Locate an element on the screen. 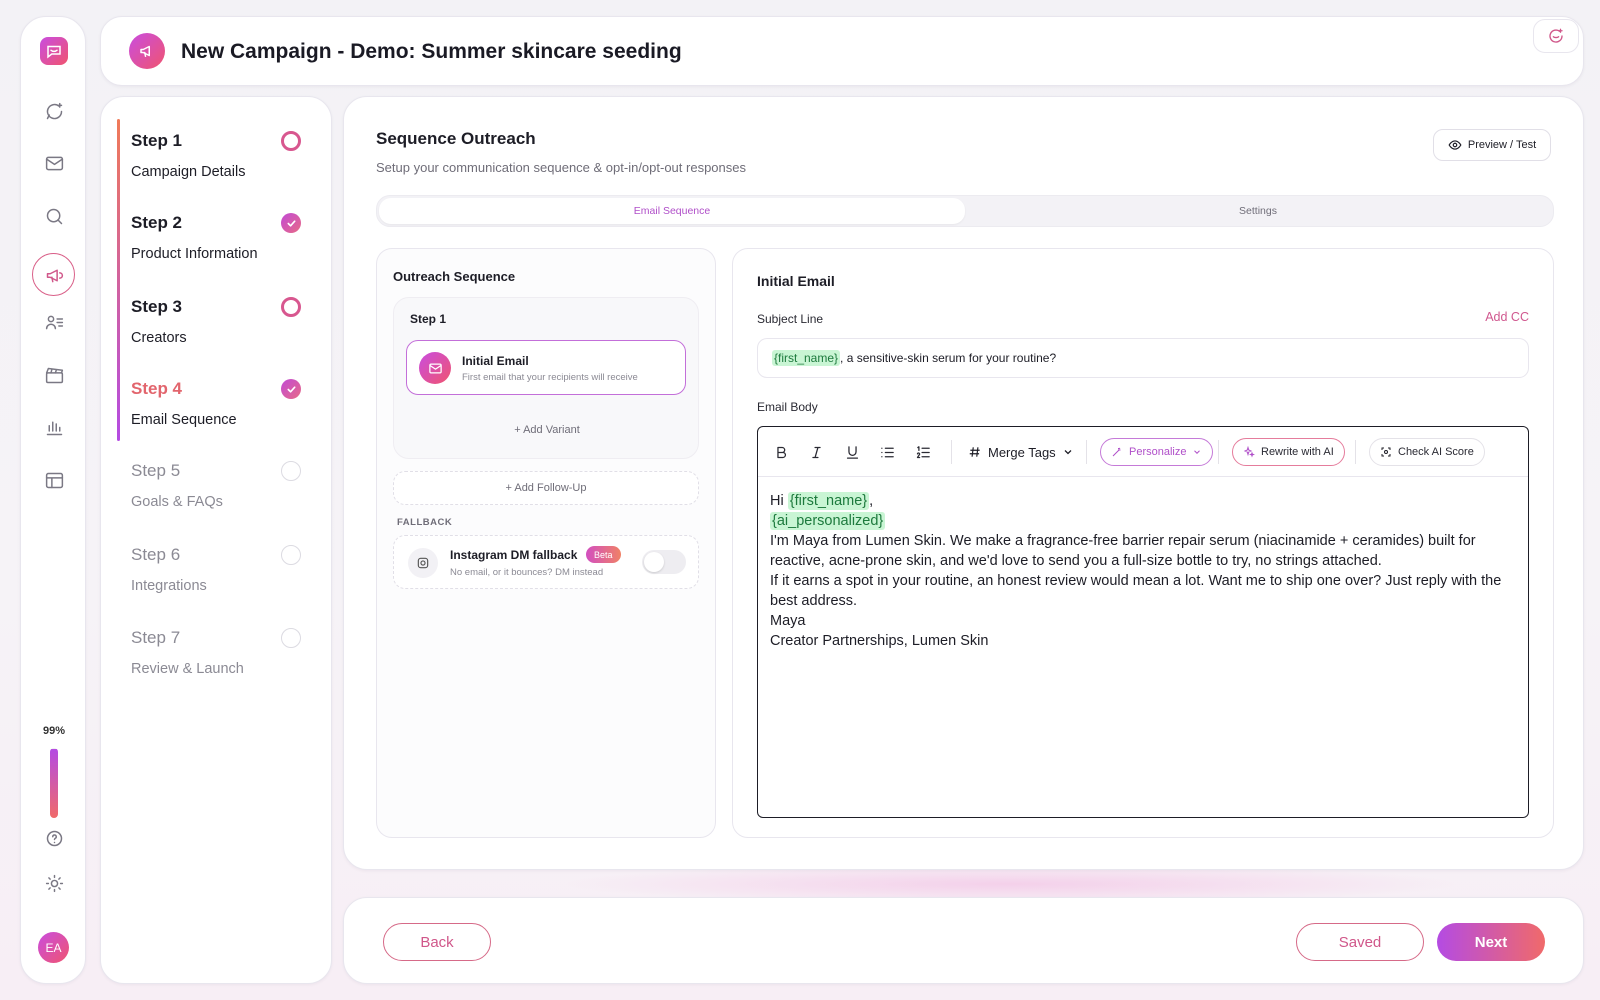 This screenshot has height=1000, width=1600. chat-sparkle-icon is located at coordinates (54, 111).